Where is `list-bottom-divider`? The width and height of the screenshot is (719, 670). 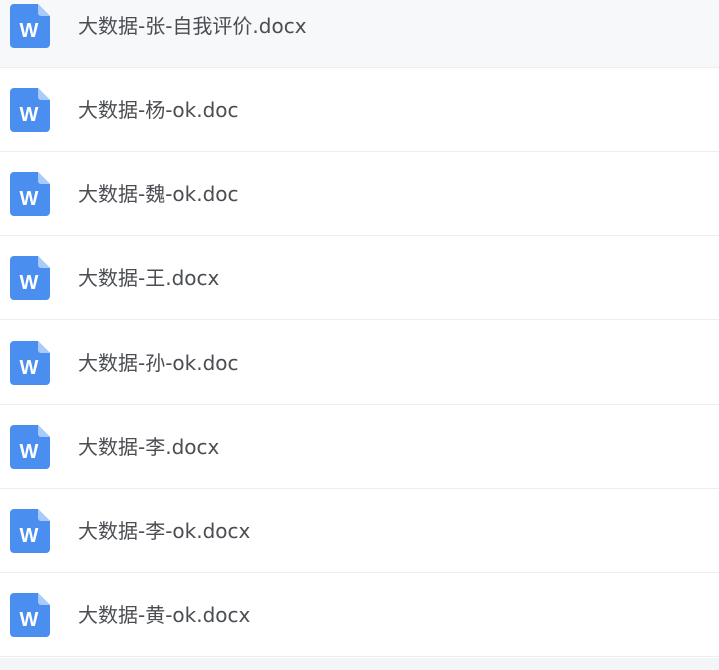 list-bottom-divider is located at coordinates (359, 664).